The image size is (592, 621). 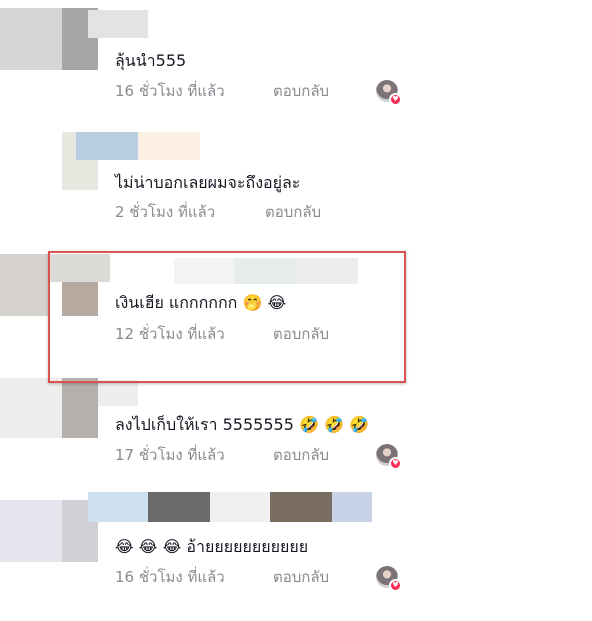 I want to click on comment-text-body: ลงไปเก็บให้เรา 5555555, so click(x=204, y=424).